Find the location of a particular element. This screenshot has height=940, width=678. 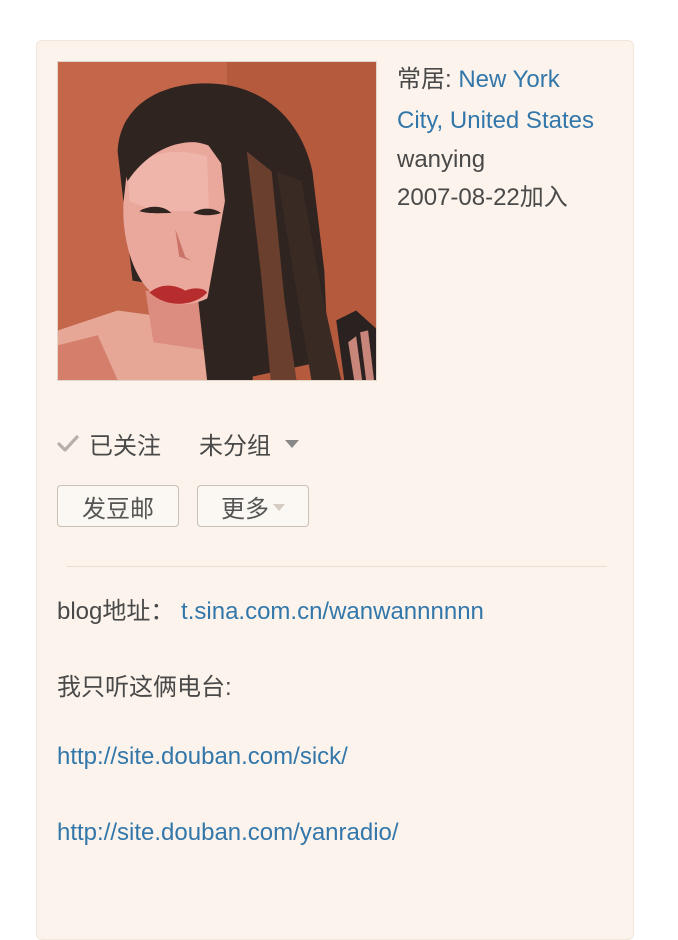

radio-link-1: http://site.douban.com/sick/ is located at coordinates (202, 757).